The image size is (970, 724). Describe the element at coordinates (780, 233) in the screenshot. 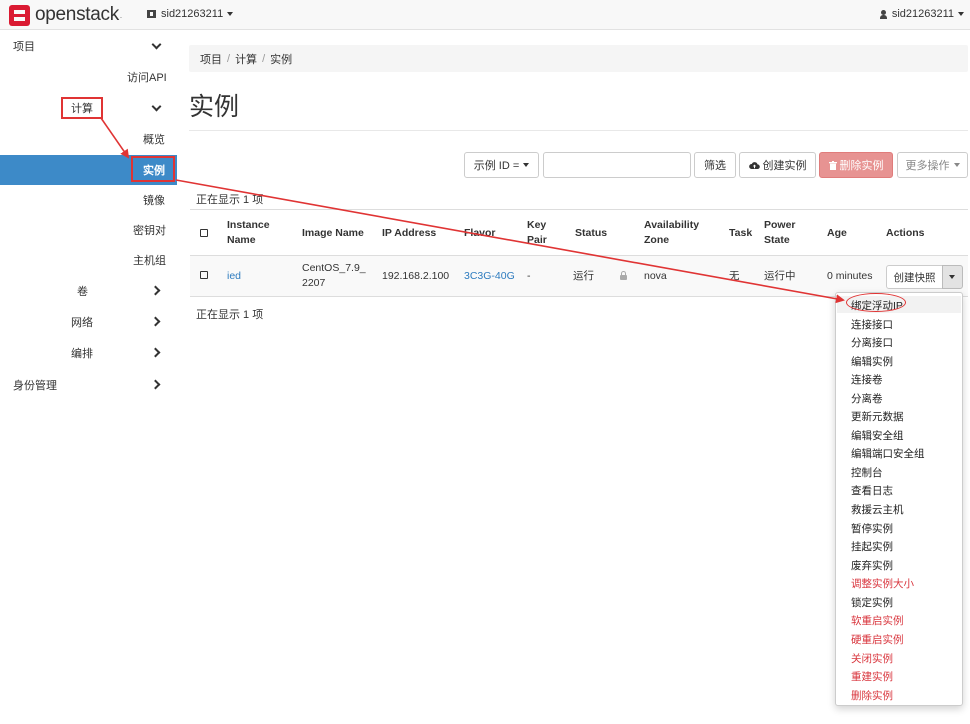

I see `column-header-power-state: Power State` at that location.